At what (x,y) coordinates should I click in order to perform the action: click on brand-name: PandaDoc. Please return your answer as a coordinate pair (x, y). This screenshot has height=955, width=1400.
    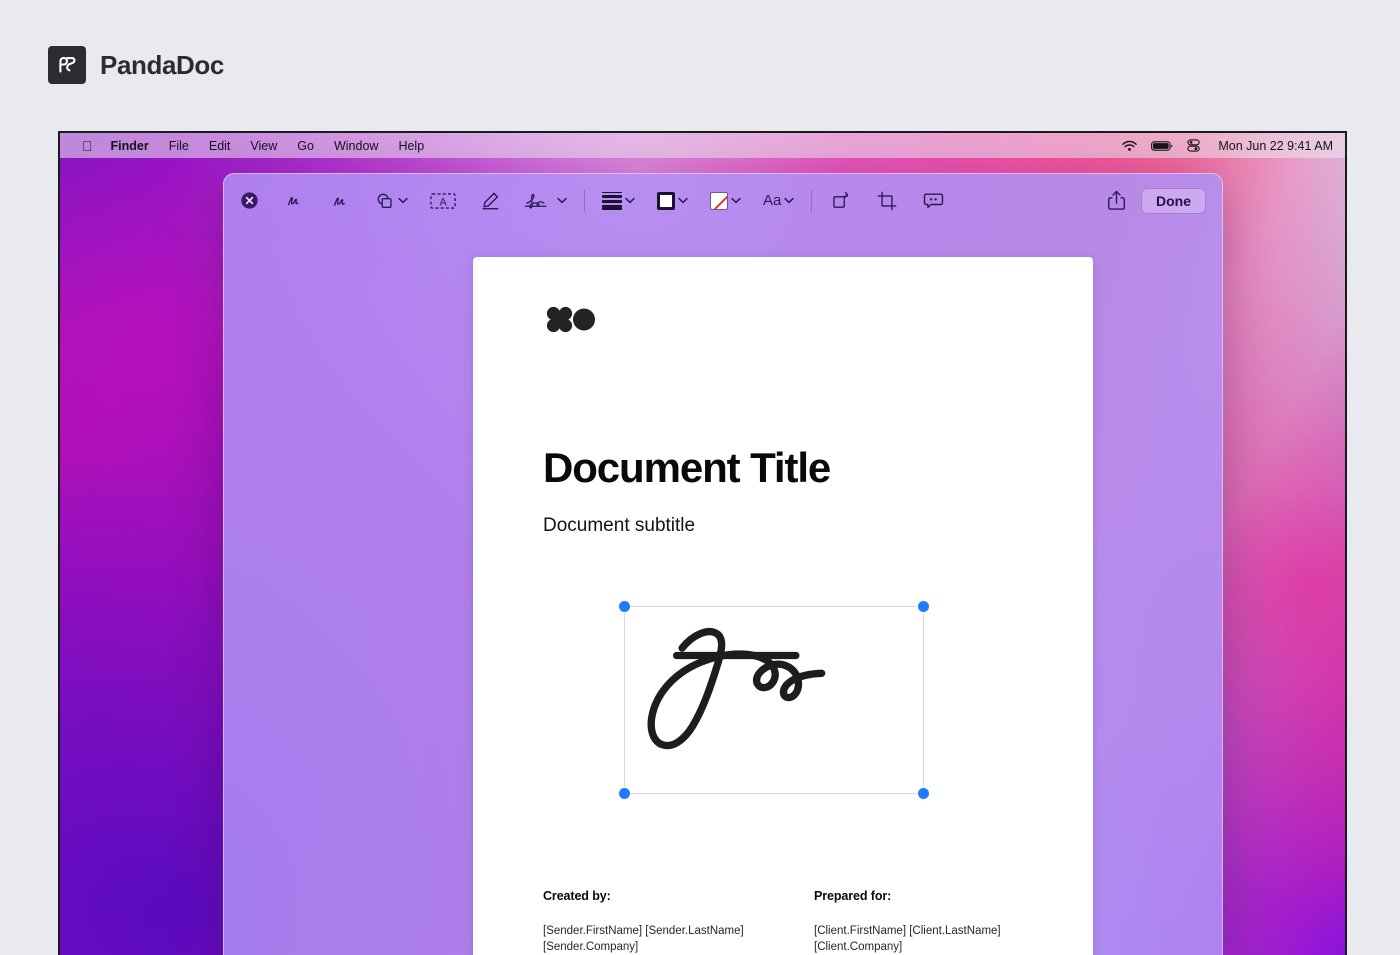
    Looking at the image, I should click on (162, 64).